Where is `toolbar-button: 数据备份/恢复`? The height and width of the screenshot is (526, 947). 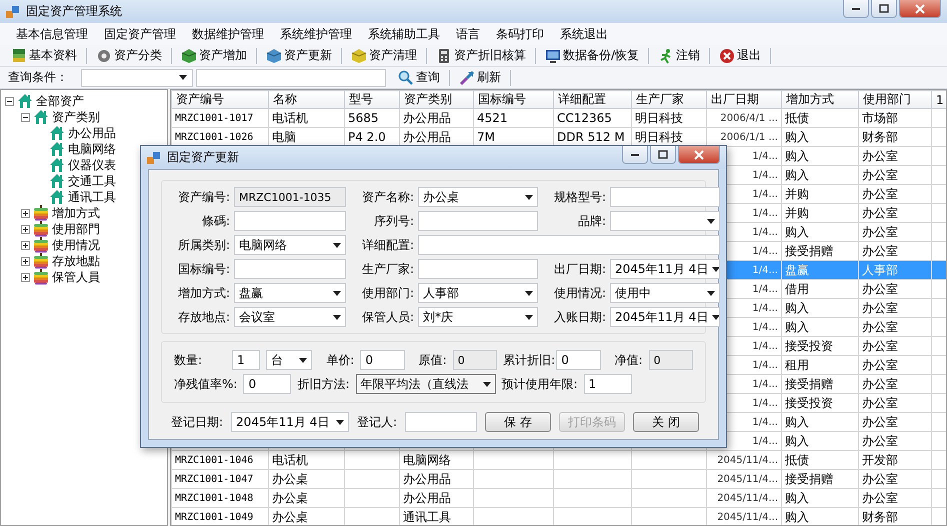
toolbar-button: 数据备份/恢复 is located at coordinates (592, 55).